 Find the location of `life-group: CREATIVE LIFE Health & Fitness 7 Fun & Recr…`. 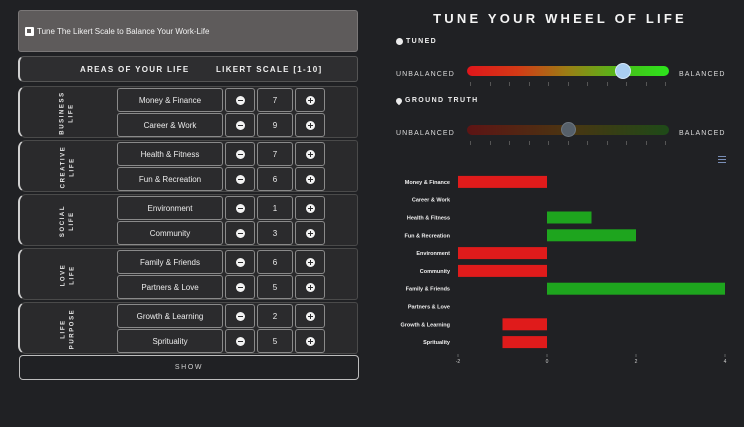

life-group: CREATIVE LIFE Health & Fitness 7 Fun & Recr… is located at coordinates (188, 166).